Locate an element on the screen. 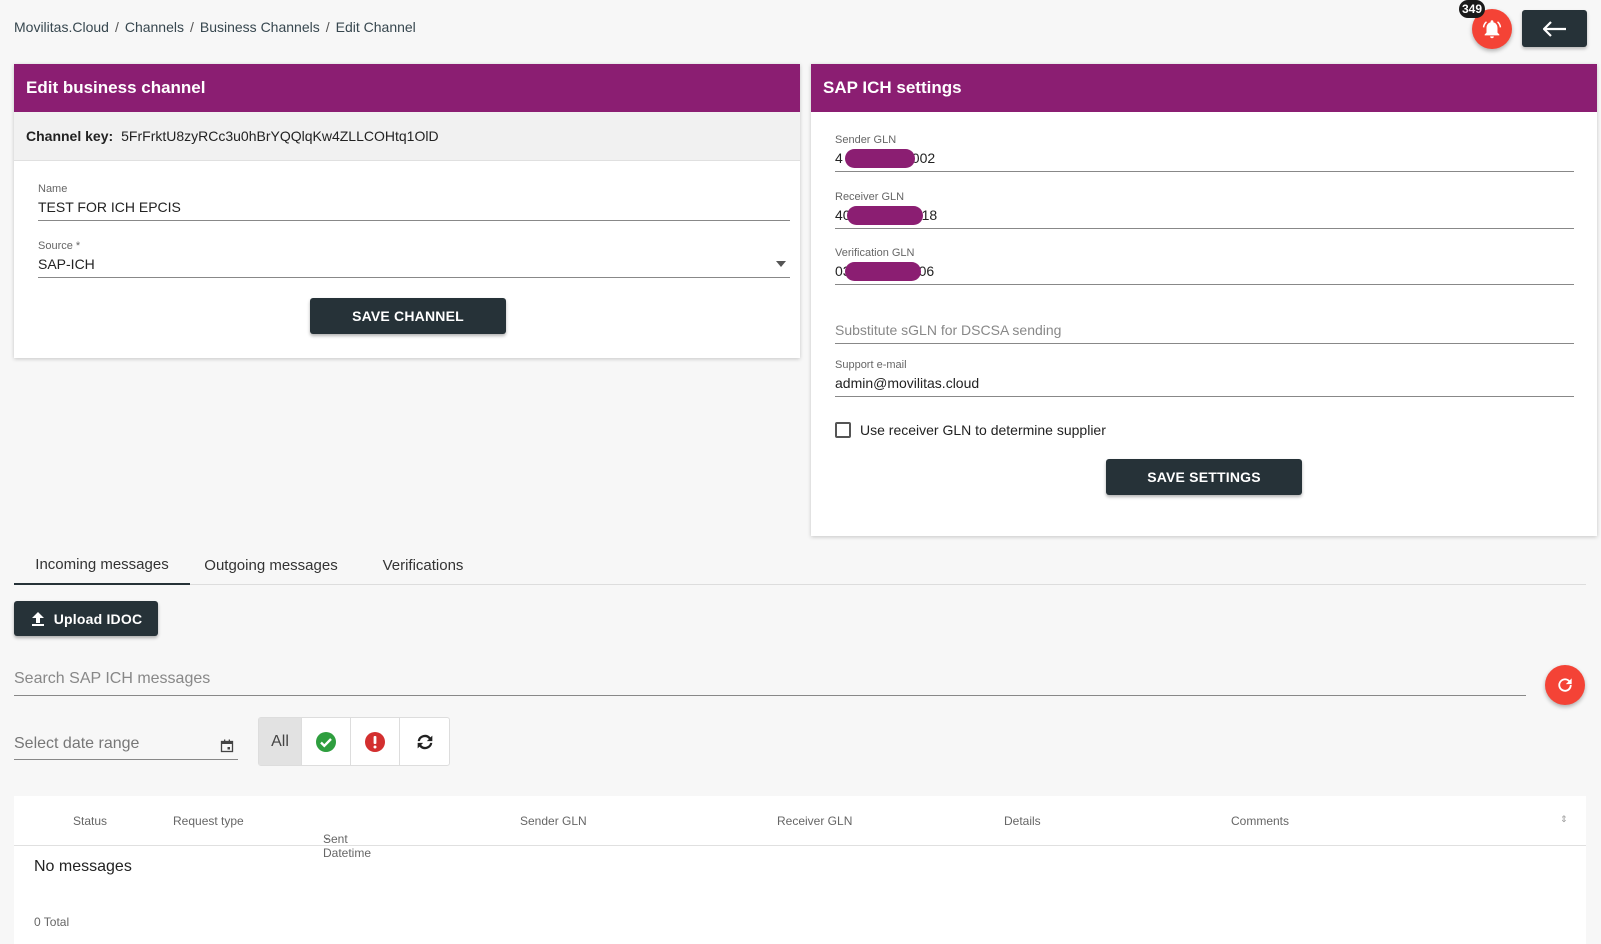 This screenshot has width=1601, height=944. verification-gln-input: 03 06 is located at coordinates (1204, 272).